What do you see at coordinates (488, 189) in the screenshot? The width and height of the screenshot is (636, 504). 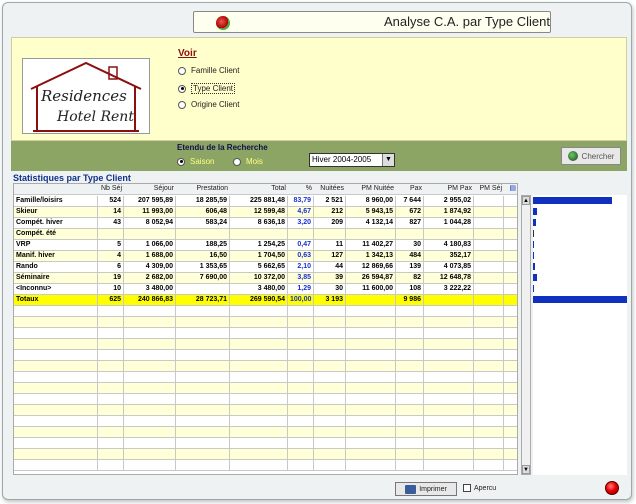 I see `column-header: PM Séj` at bounding box center [488, 189].